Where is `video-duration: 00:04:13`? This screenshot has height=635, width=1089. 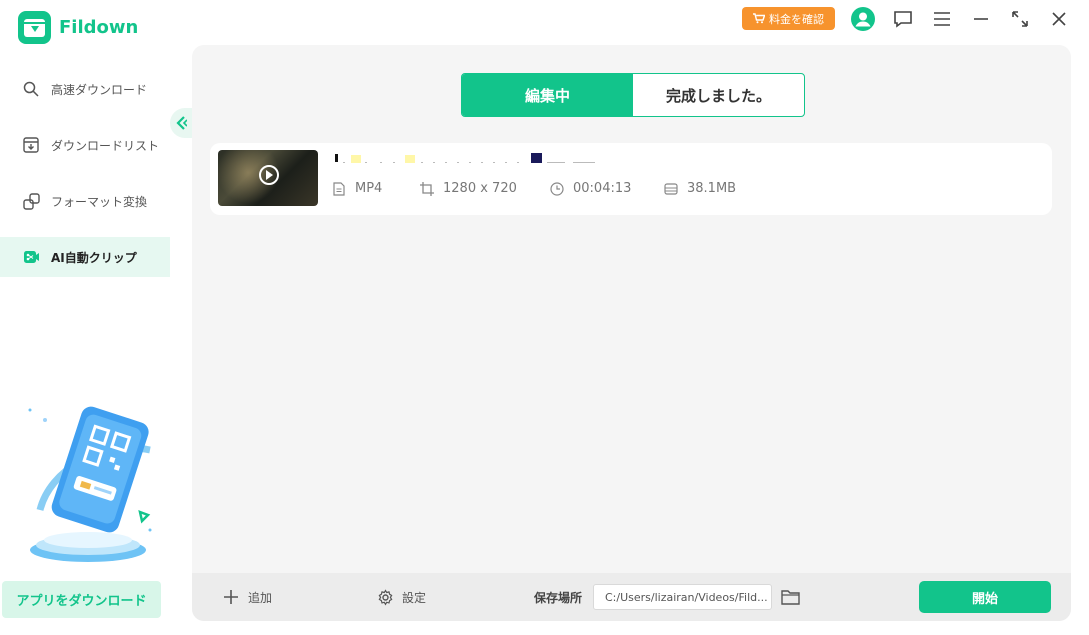 video-duration: 00:04:13 is located at coordinates (590, 188).